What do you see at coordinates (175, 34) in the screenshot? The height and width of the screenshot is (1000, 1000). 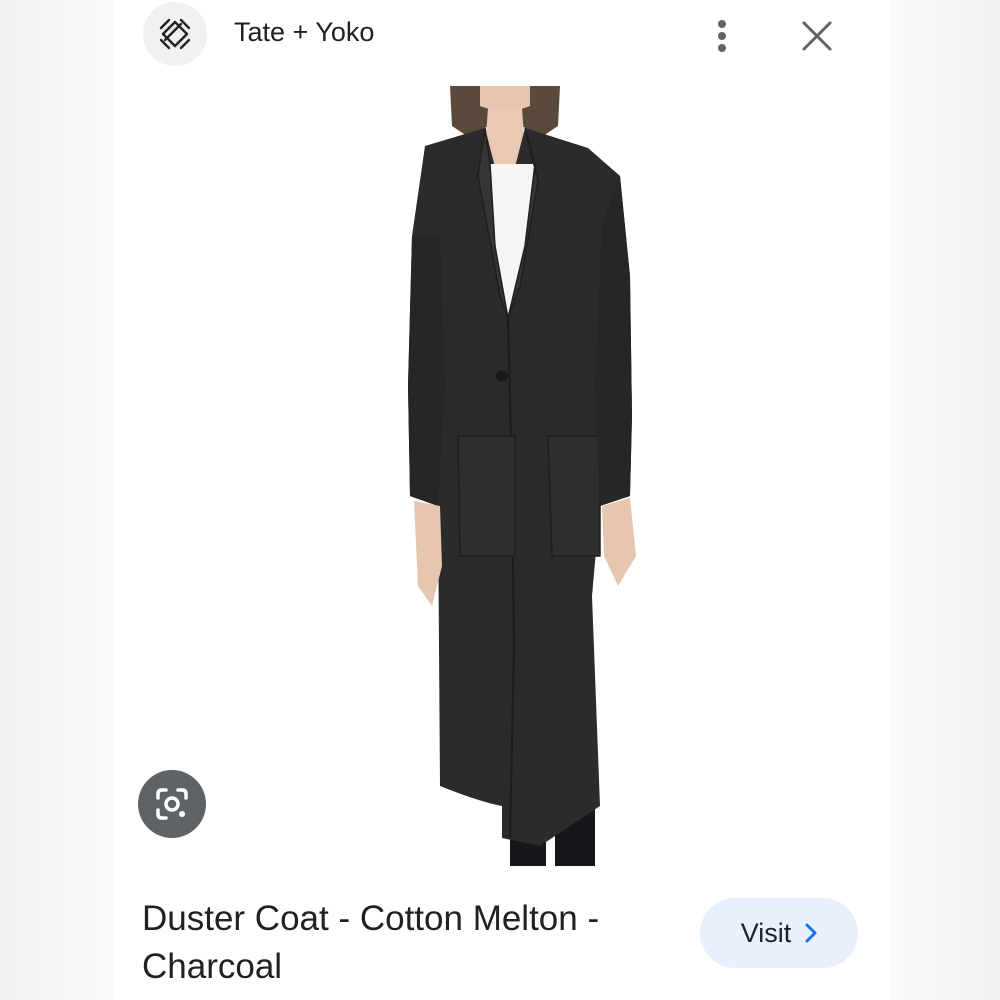 I see `tate-yoko-logo-icon` at bounding box center [175, 34].